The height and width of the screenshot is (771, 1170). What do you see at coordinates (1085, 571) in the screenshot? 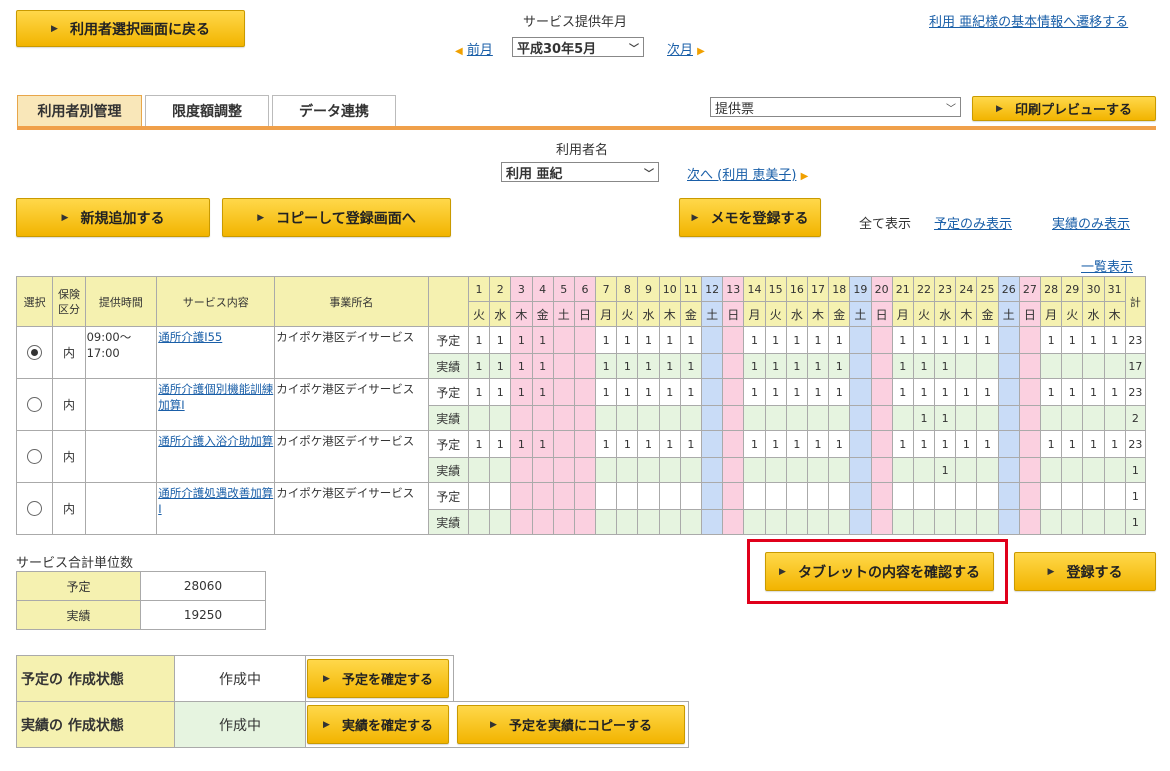
I see `register-button: ▶ 登録する` at bounding box center [1085, 571].